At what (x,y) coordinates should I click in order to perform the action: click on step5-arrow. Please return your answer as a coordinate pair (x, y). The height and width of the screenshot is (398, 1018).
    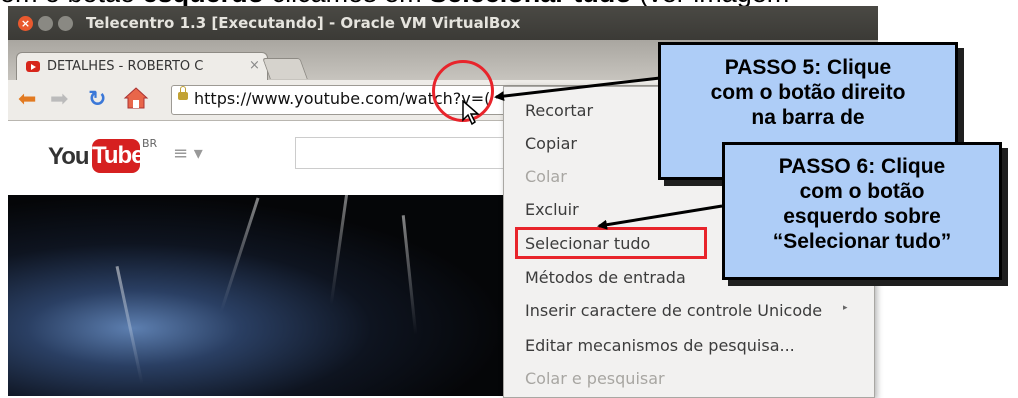
    Looking at the image, I should click on (577, 89).